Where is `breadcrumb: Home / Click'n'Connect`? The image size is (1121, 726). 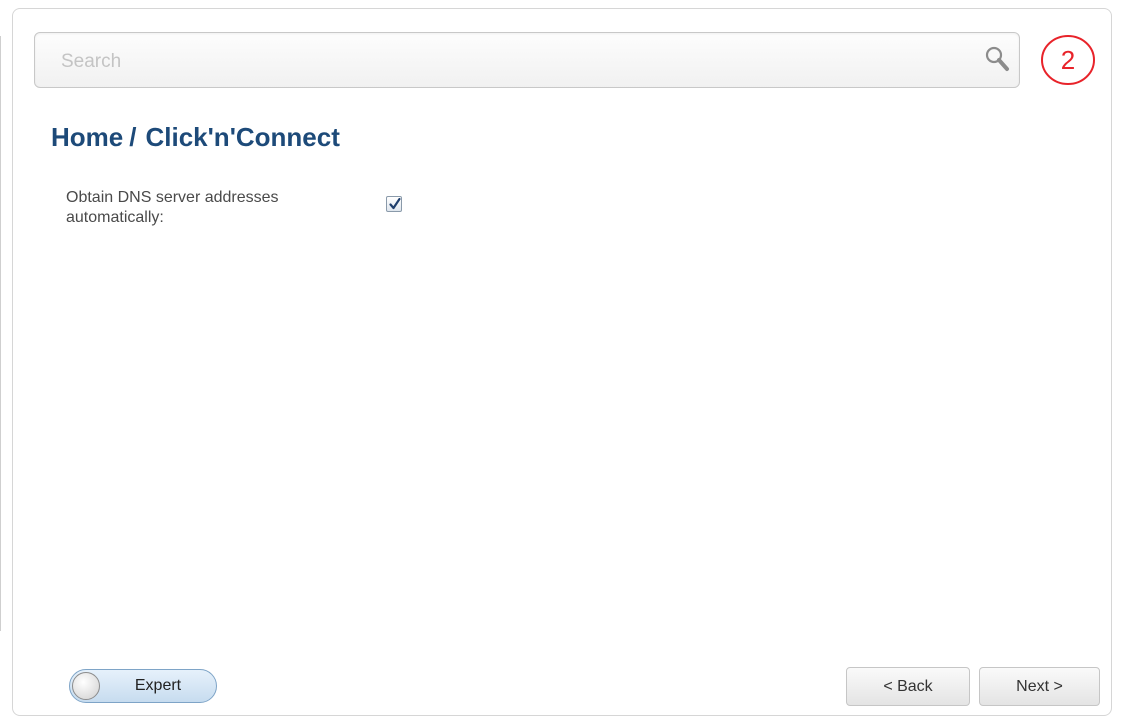
breadcrumb: Home / Click'n'Connect is located at coordinates (195, 137).